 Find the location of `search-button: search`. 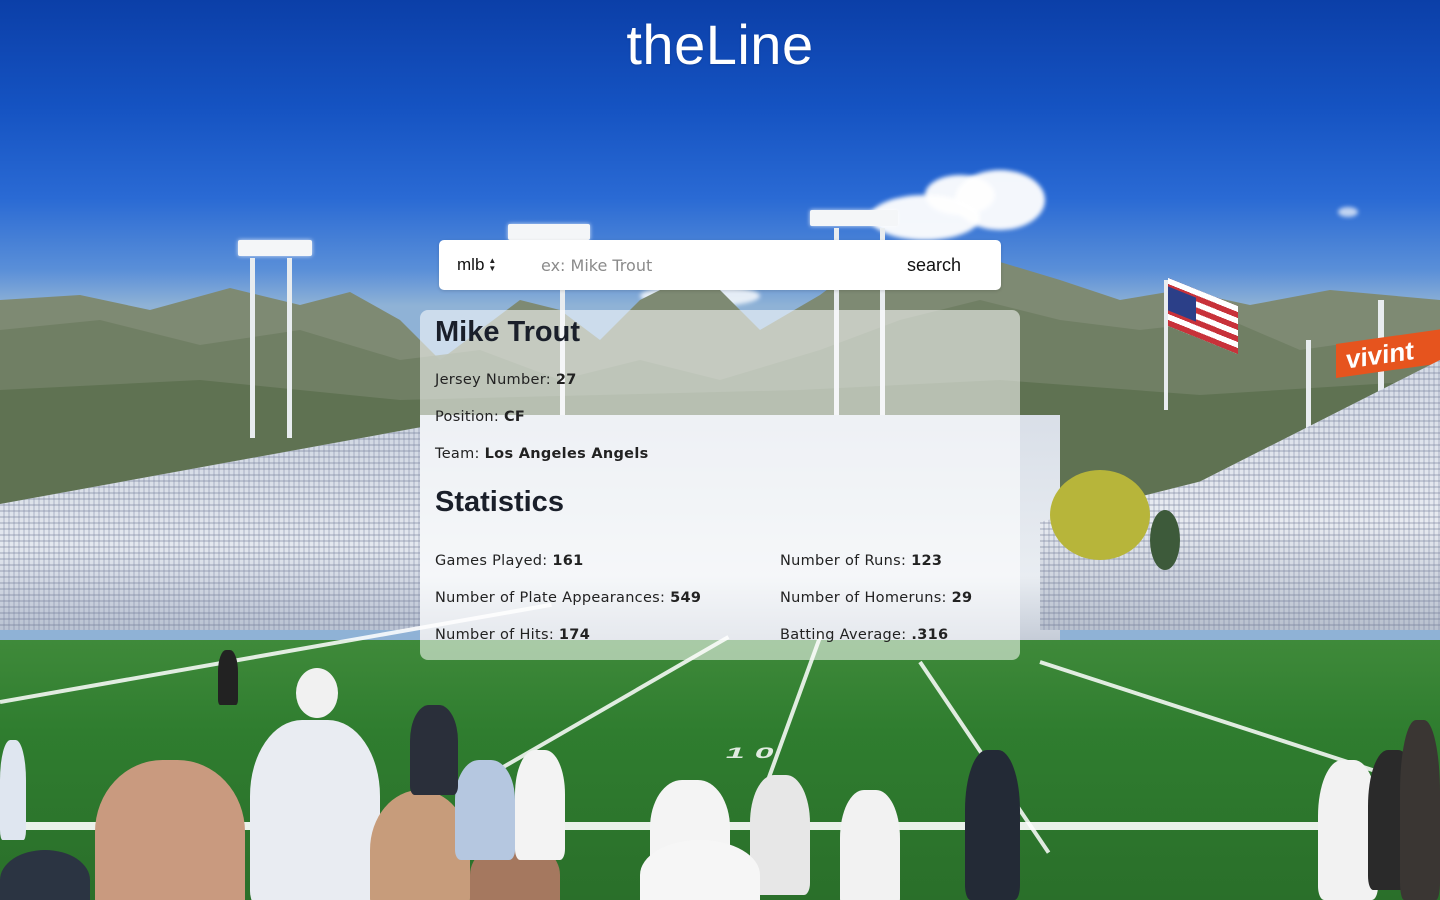

search-button: search is located at coordinates (934, 265).